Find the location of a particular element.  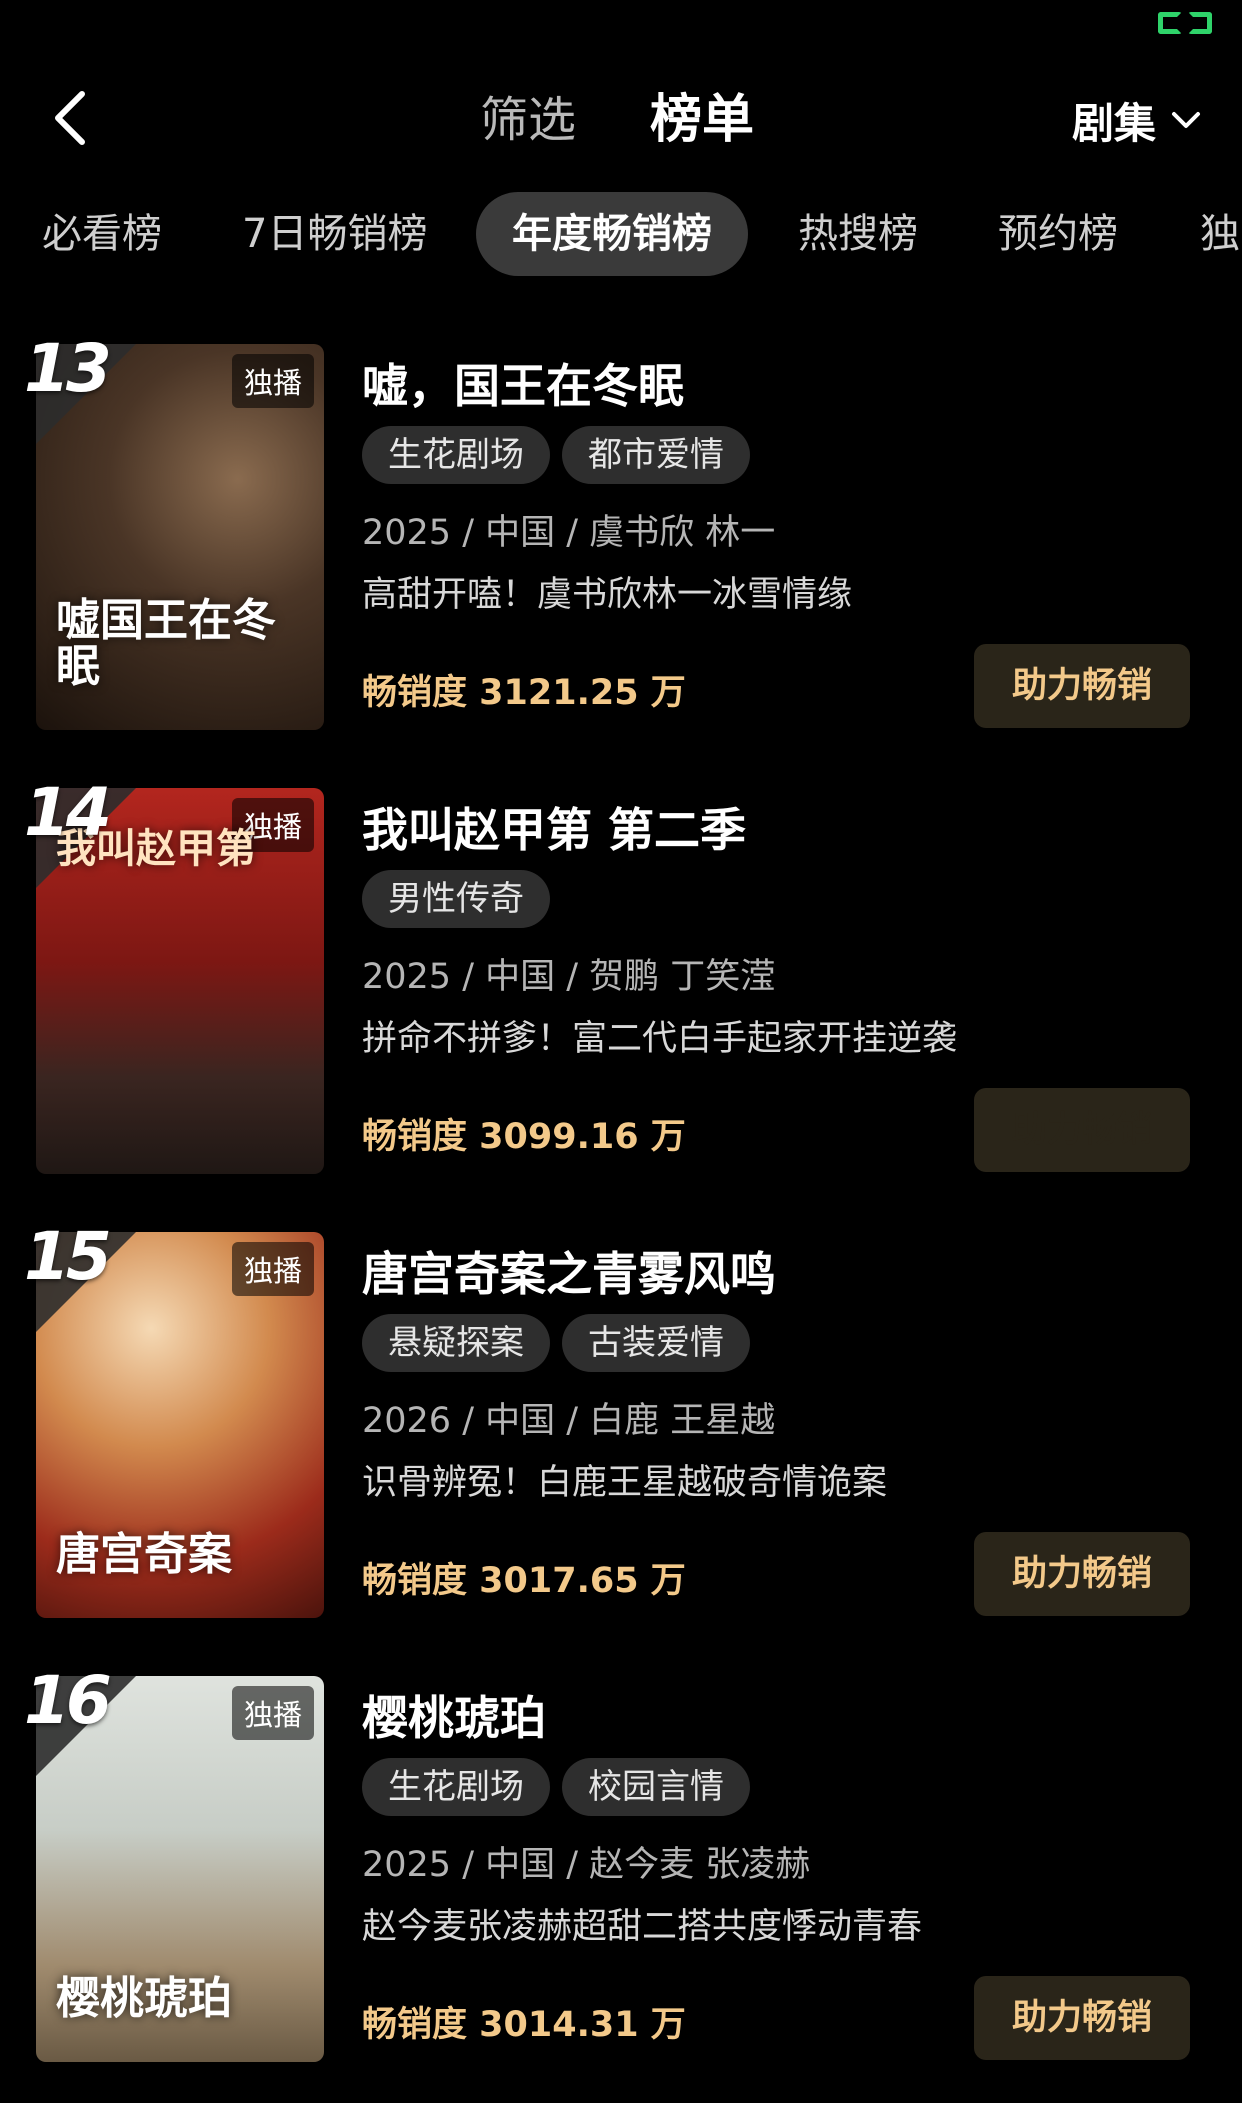

tag: 男性传奇 is located at coordinates (456, 899).